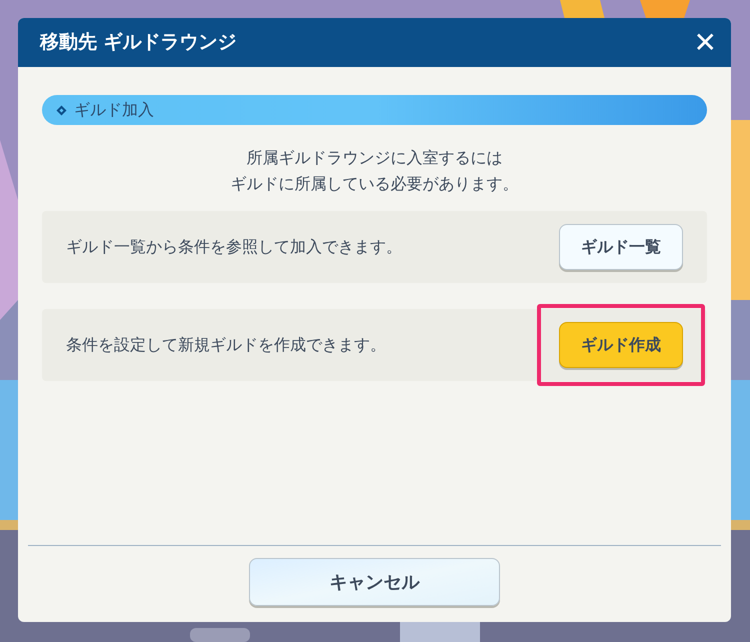 The height and width of the screenshot is (642, 750). I want to click on option-button: ギルド作成, so click(621, 345).